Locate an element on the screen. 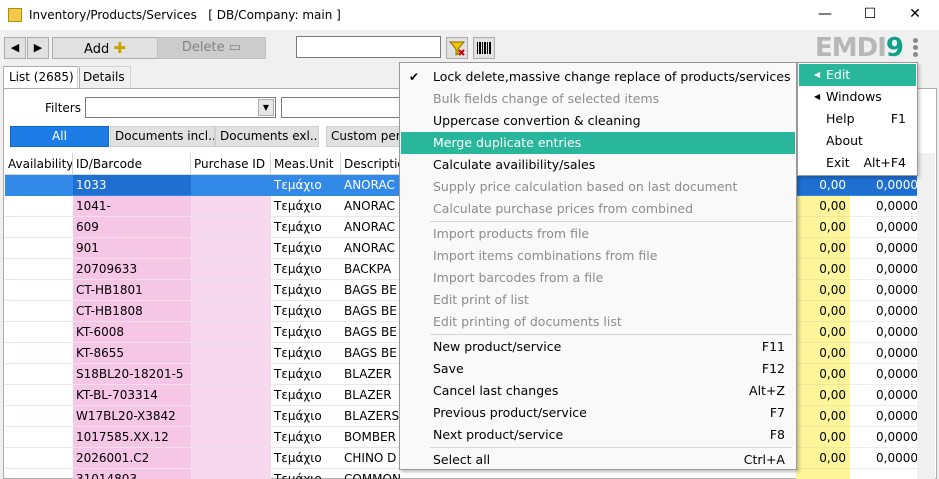  main-menu-item-about: About is located at coordinates (857, 141).